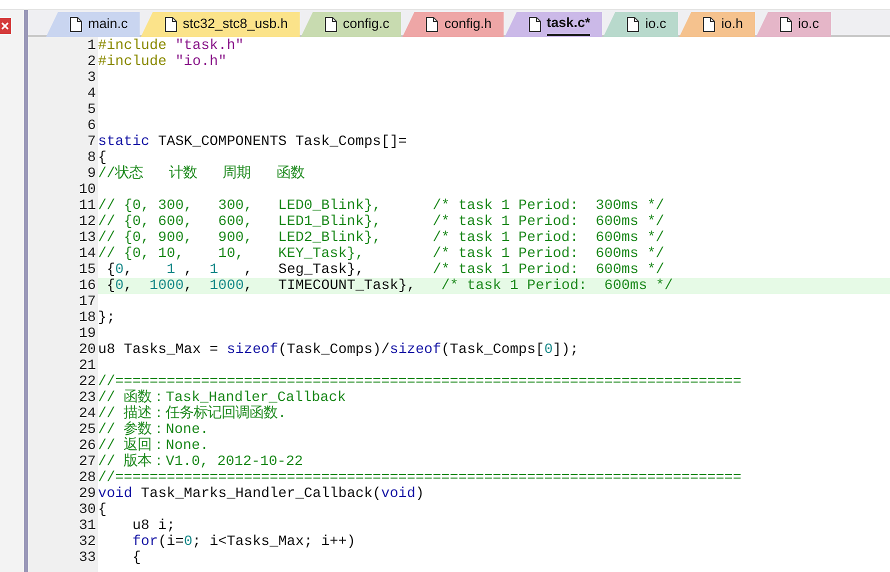 The width and height of the screenshot is (890, 572). What do you see at coordinates (87, 302) in the screenshot?
I see `line-number: 17` at bounding box center [87, 302].